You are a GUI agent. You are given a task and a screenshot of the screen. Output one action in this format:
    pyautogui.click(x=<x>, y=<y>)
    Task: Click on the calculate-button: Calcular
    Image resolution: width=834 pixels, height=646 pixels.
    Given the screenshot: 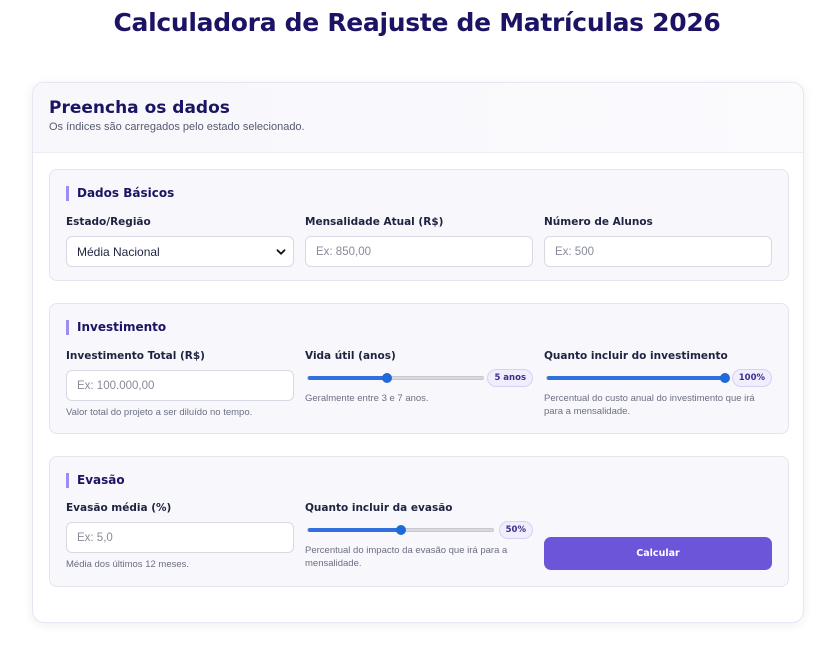 What is the action you would take?
    pyautogui.click(x=658, y=553)
    